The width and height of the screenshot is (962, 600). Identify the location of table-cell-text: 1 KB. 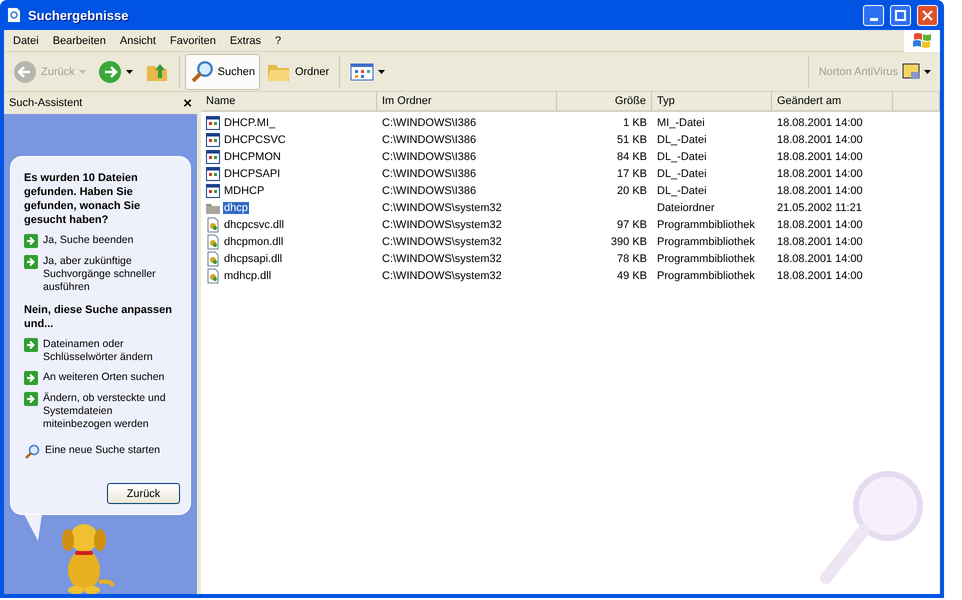
(635, 122).